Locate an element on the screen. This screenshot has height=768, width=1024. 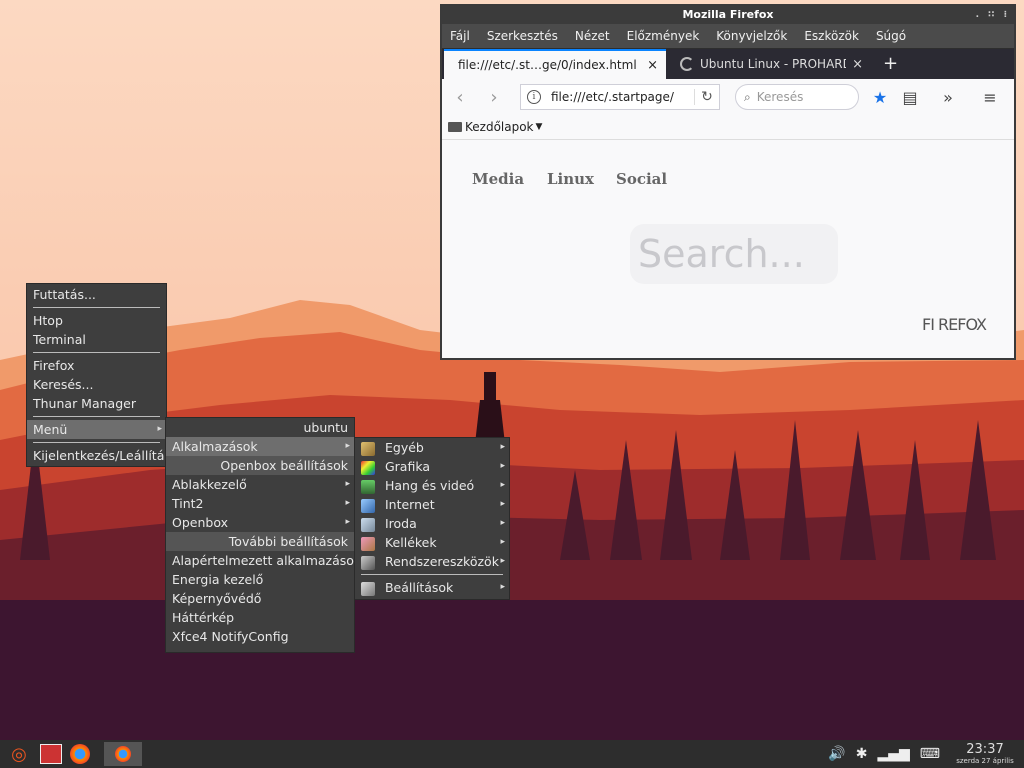
forward-icon: › is located at coordinates (494, 97).